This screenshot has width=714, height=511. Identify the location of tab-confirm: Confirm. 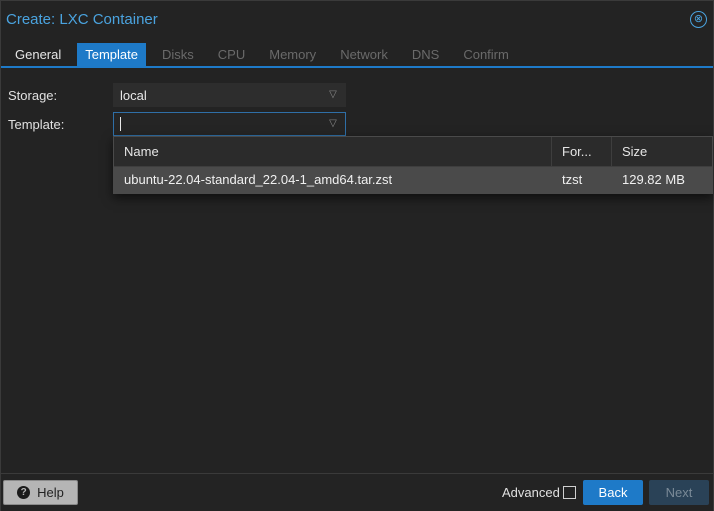
(486, 54).